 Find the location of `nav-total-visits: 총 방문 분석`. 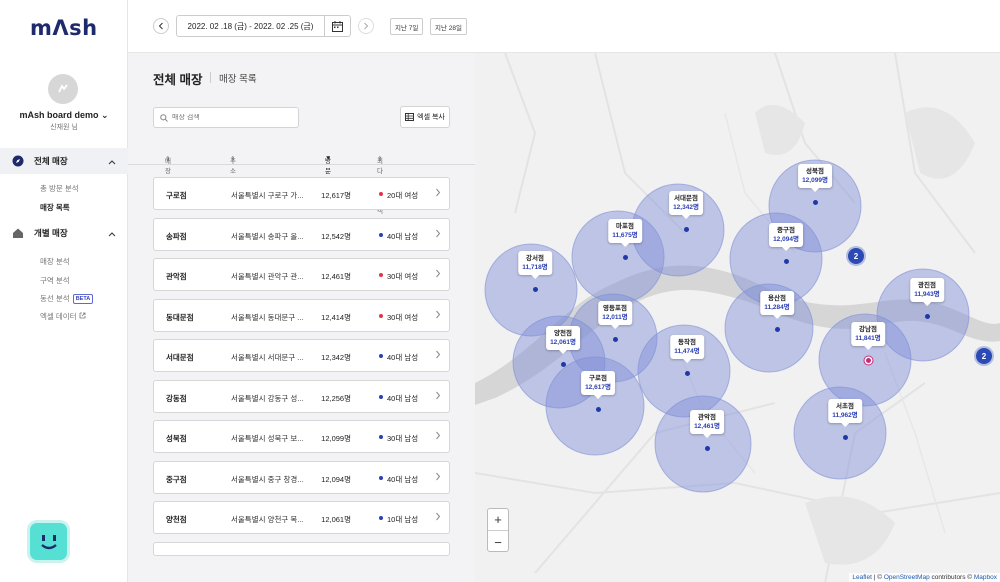

nav-total-visits: 총 방문 분석 is located at coordinates (59, 188).